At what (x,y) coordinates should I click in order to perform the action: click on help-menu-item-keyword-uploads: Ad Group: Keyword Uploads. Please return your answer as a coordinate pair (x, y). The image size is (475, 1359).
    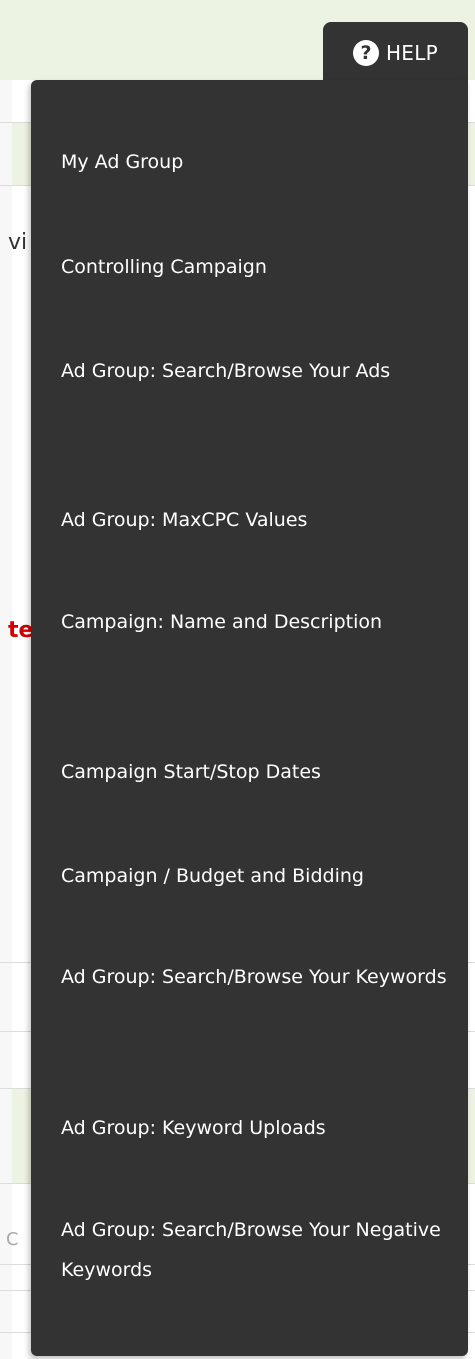
    Looking at the image, I should click on (258, 1128).